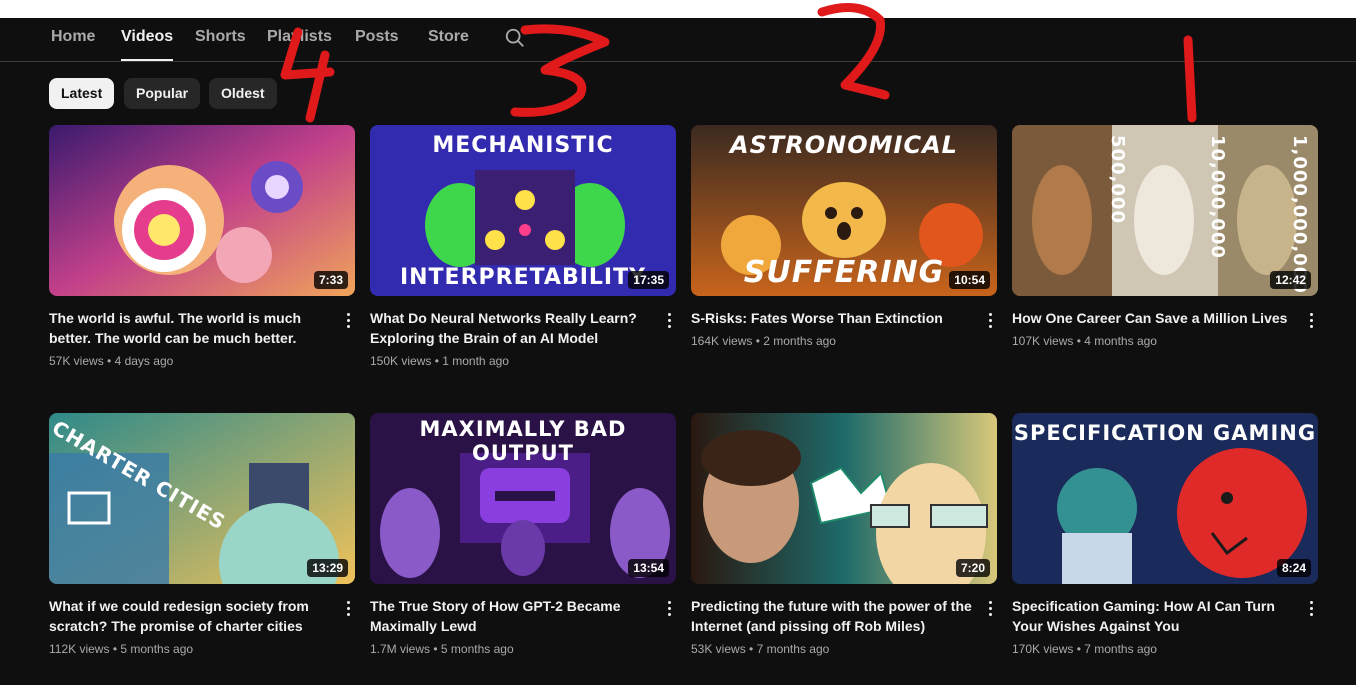  What do you see at coordinates (648, 568) in the screenshot?
I see `video-duration: 13:54` at bounding box center [648, 568].